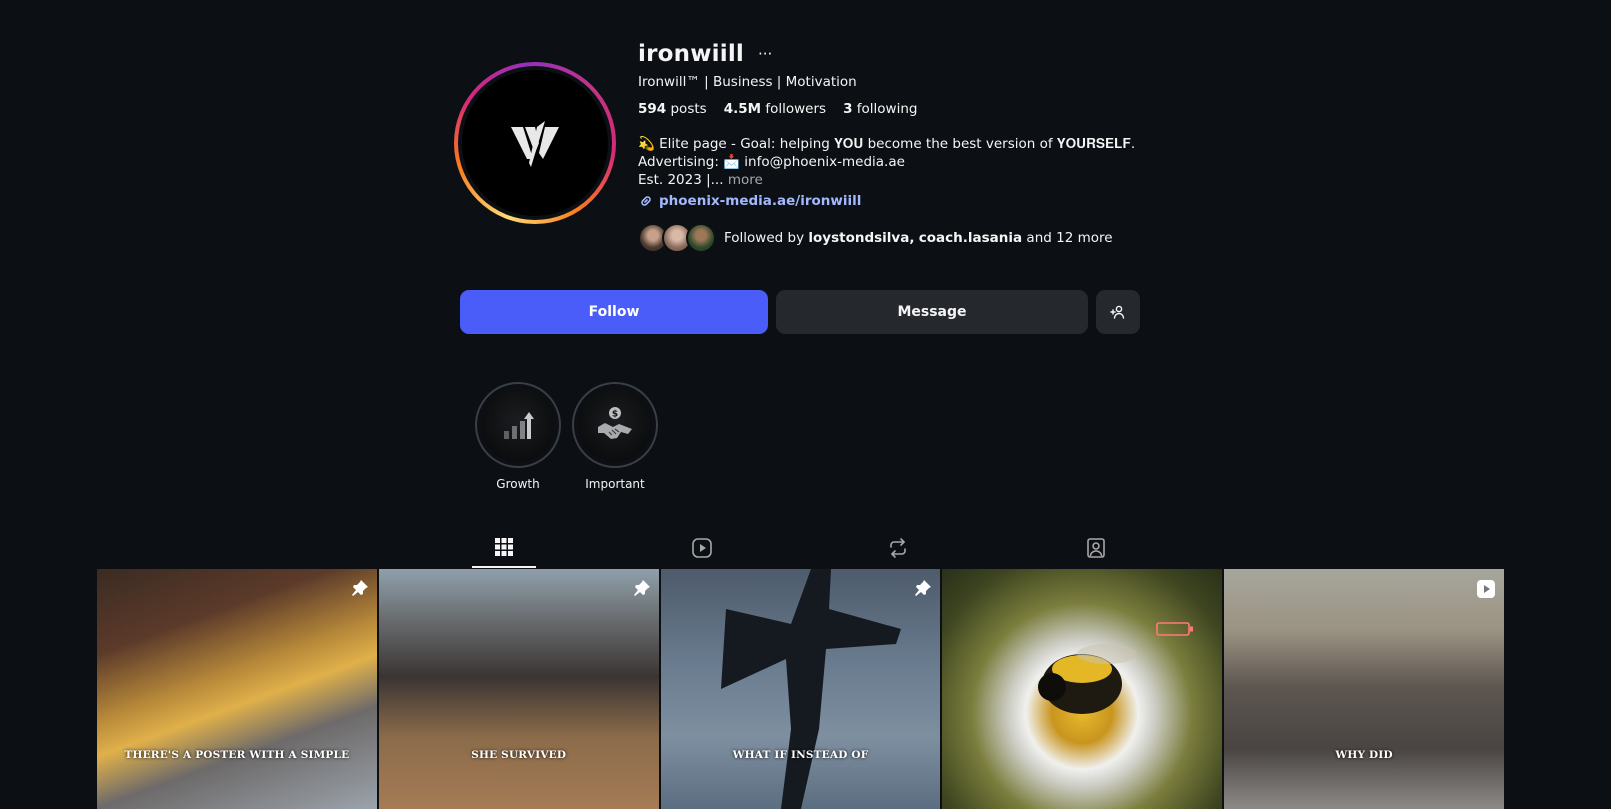 This screenshot has width=1611, height=809. Describe the element at coordinates (932, 312) in the screenshot. I see `message-button: Message` at that location.